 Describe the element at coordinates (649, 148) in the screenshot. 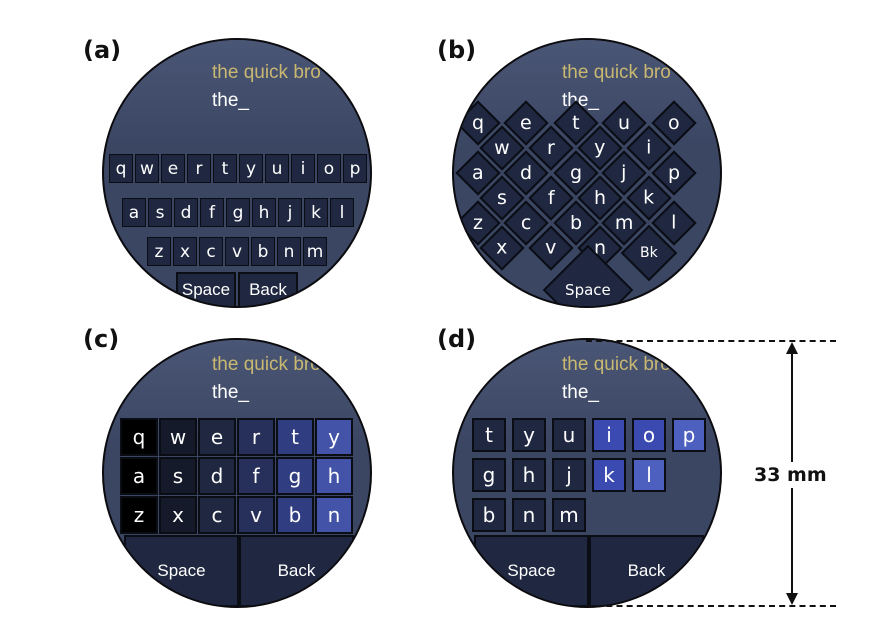

I see `key-label: i` at that location.